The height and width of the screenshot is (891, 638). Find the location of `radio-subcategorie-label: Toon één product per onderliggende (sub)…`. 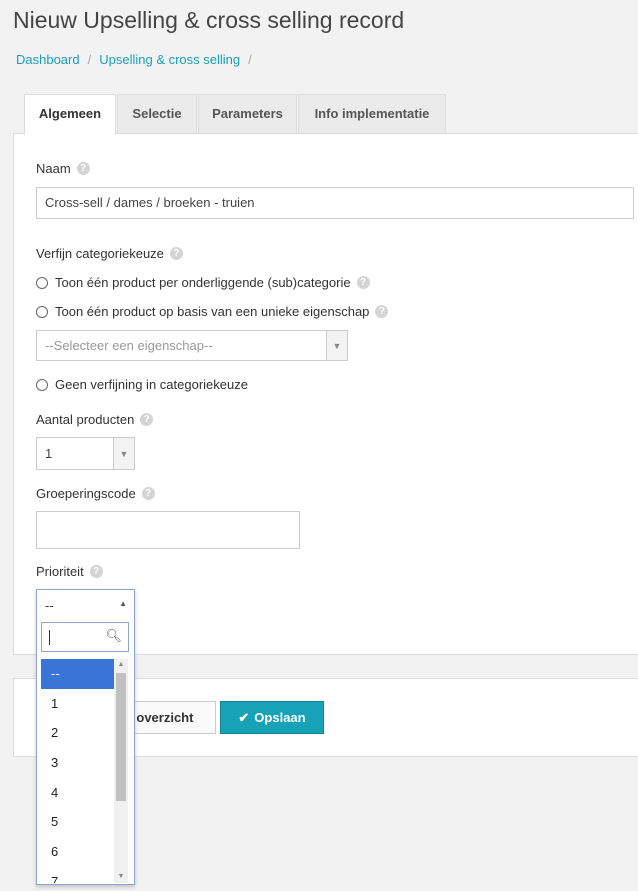

radio-subcategorie-label: Toon één product per onderliggende (sub)… is located at coordinates (203, 282).